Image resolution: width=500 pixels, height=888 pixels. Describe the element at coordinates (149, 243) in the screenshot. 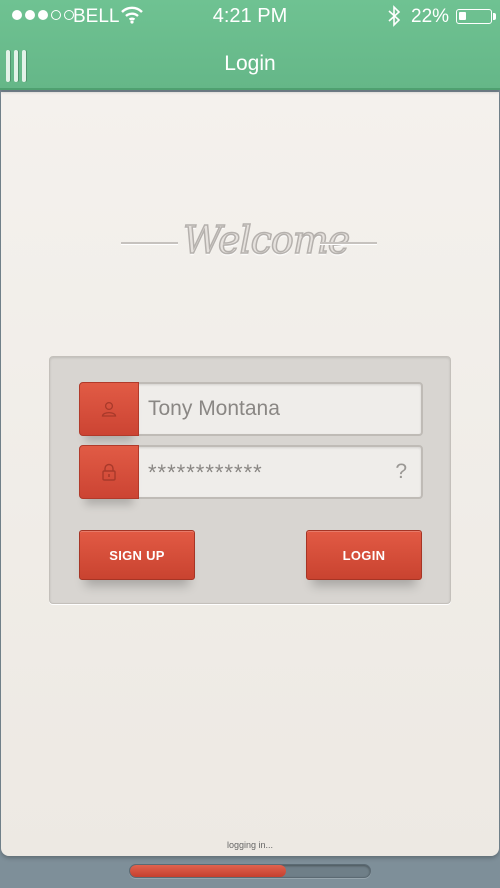

I see `divider-left` at that location.